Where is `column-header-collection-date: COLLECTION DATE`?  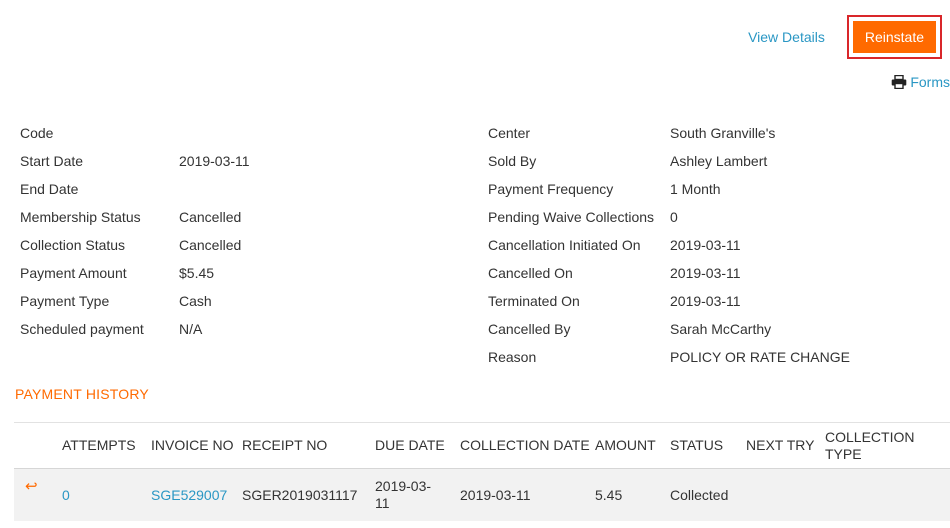
column-header-collection-date: COLLECTION DATE is located at coordinates (527, 445).